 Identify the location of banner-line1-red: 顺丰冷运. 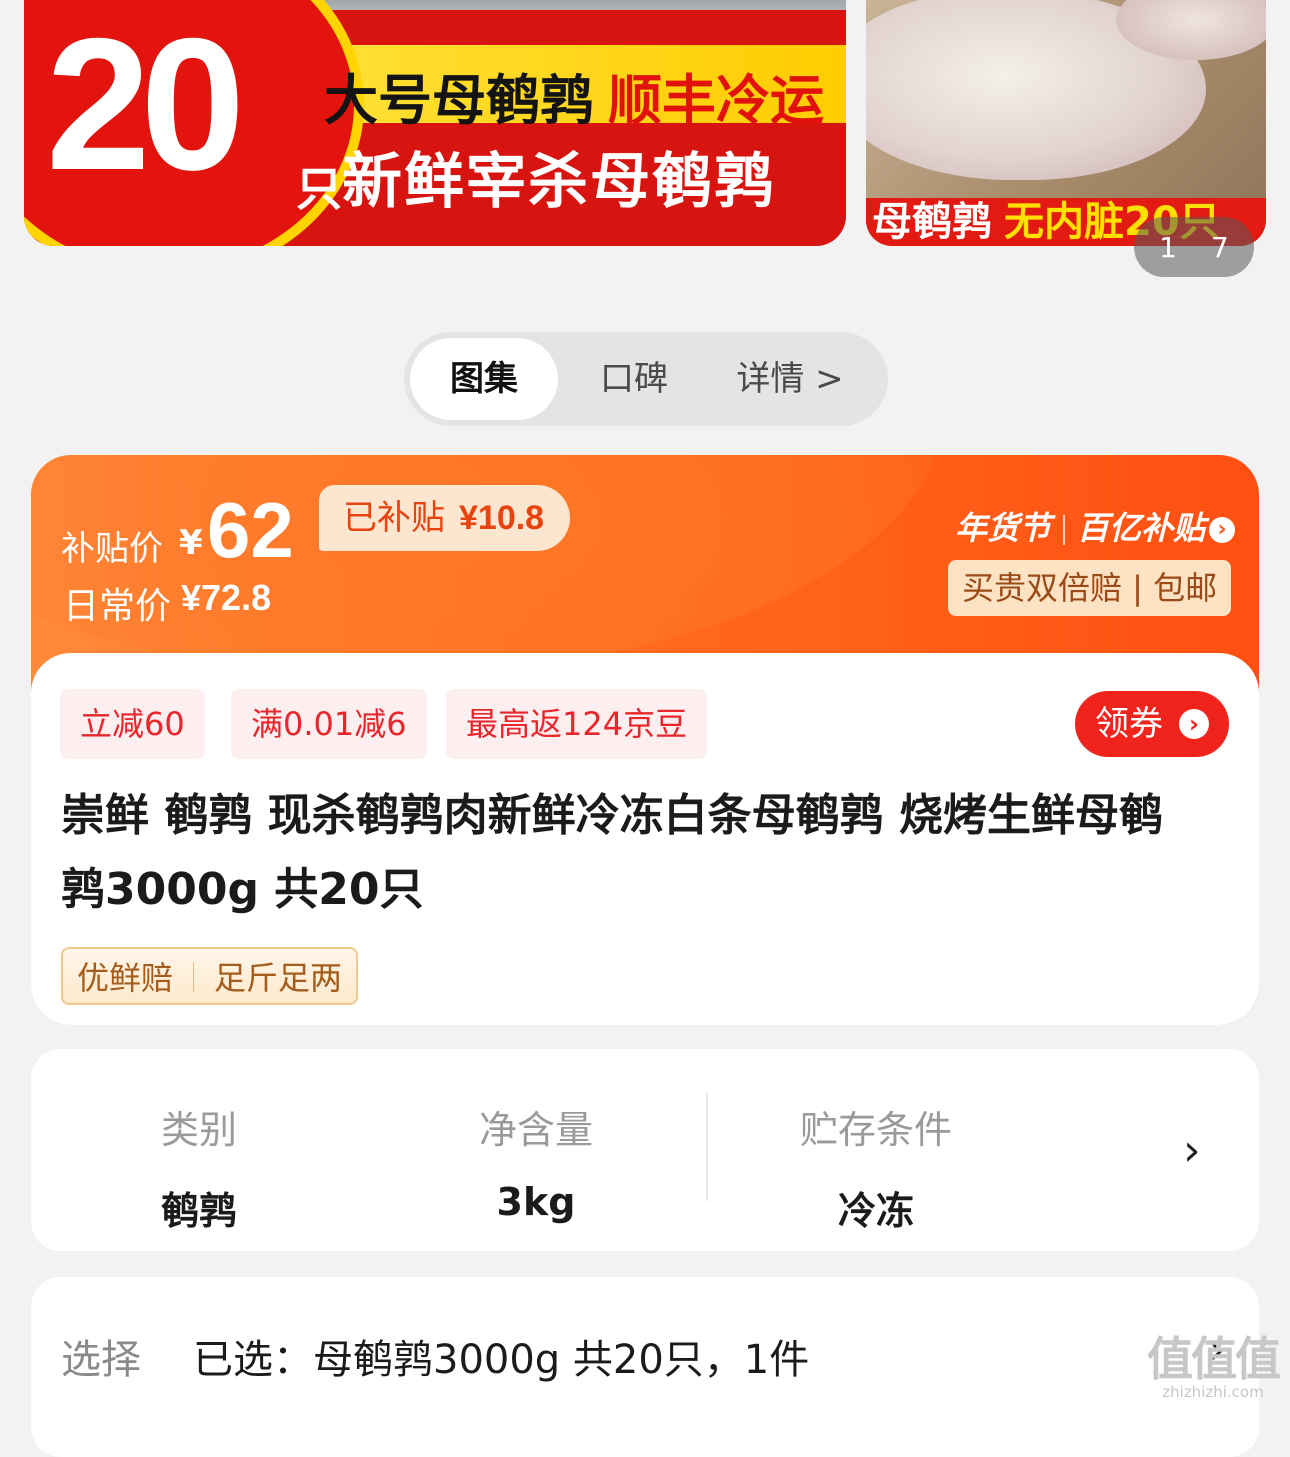
(716, 100).